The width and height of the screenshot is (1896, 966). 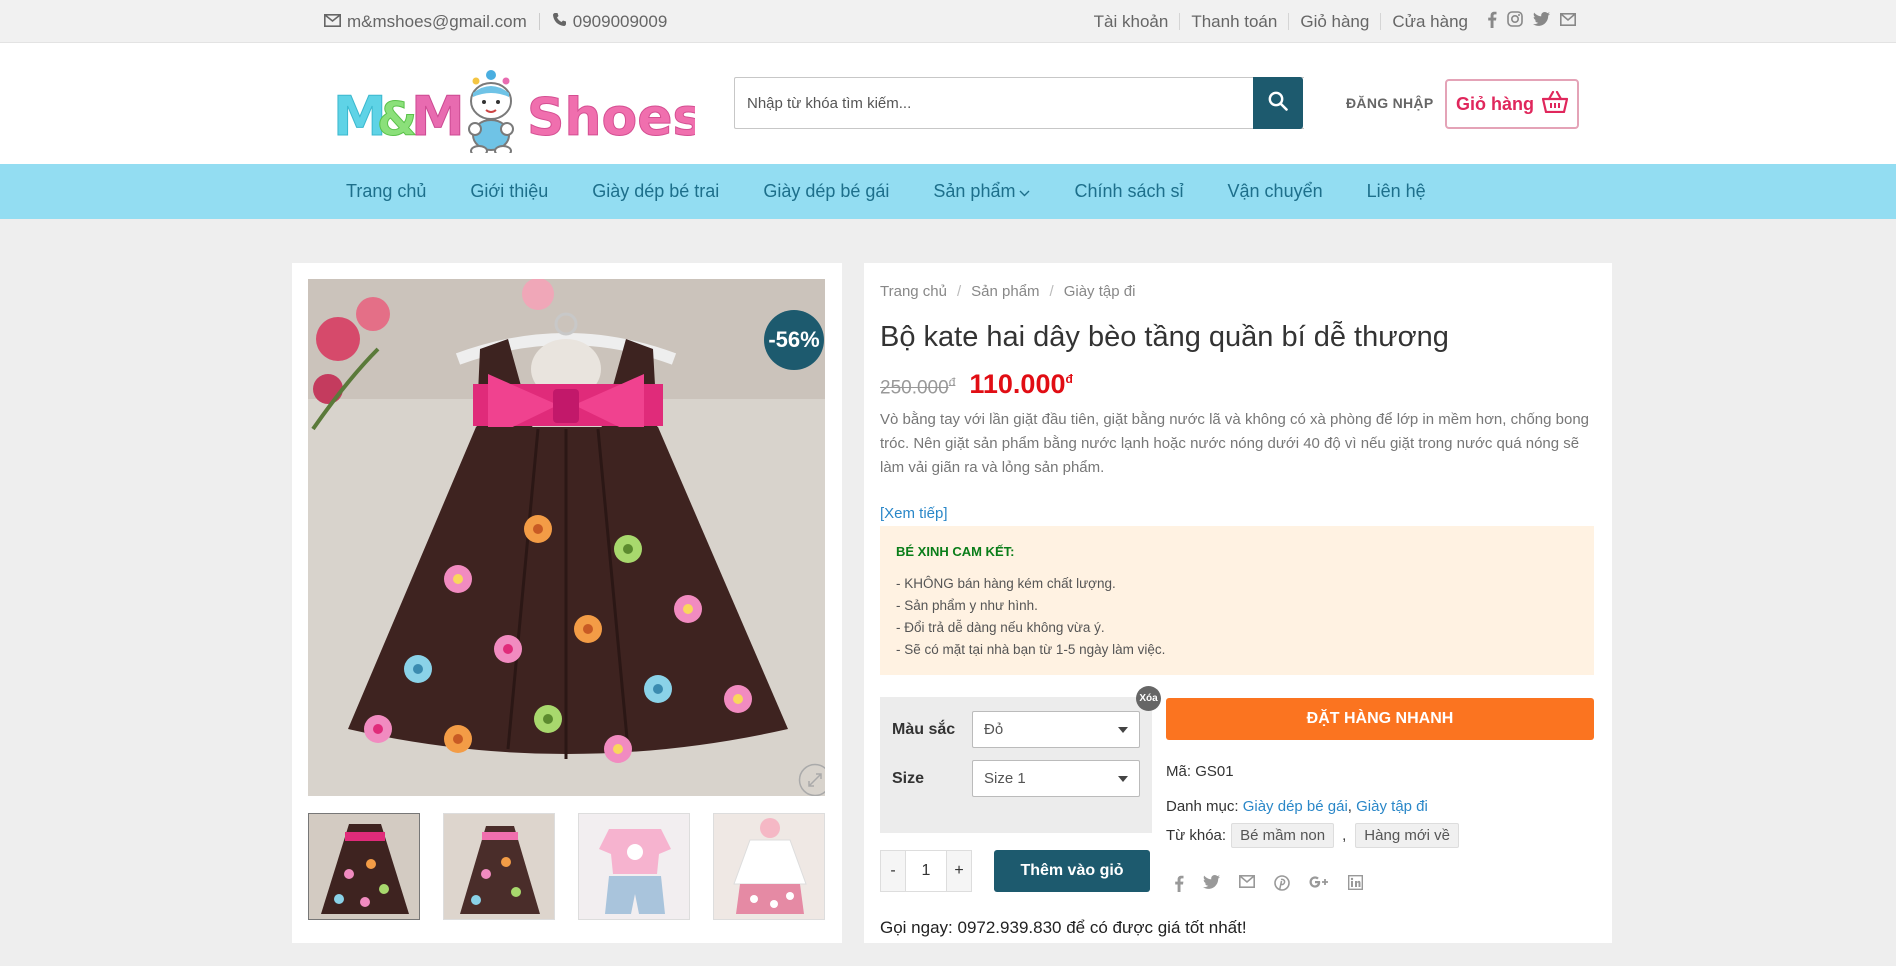 I want to click on product-price: 250.000đ 110.000đ, so click(x=976, y=384).